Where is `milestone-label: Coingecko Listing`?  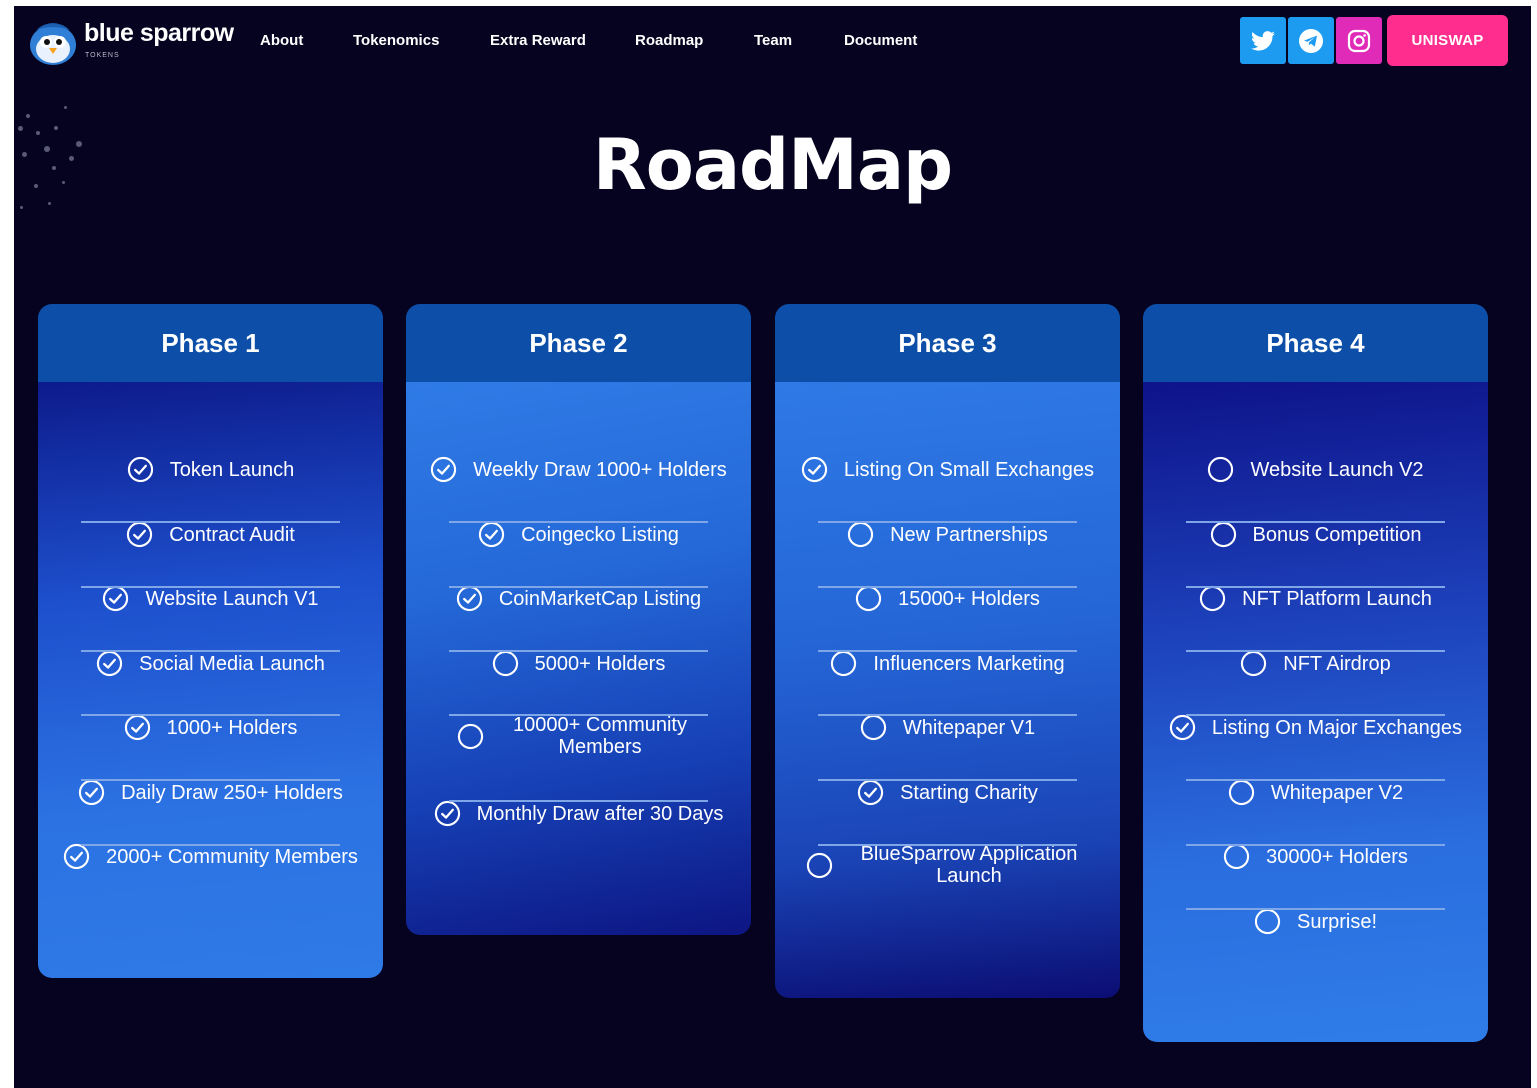
milestone-label: Coingecko Listing is located at coordinates (600, 534).